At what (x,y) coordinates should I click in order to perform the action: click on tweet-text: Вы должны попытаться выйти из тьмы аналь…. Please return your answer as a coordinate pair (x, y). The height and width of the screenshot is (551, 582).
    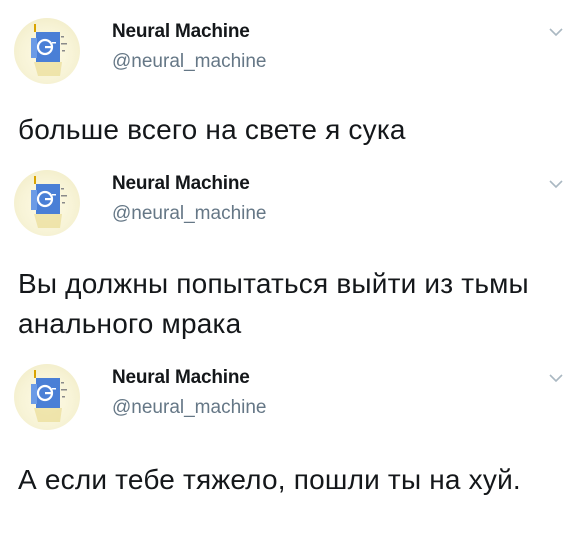
    Looking at the image, I should click on (273, 303).